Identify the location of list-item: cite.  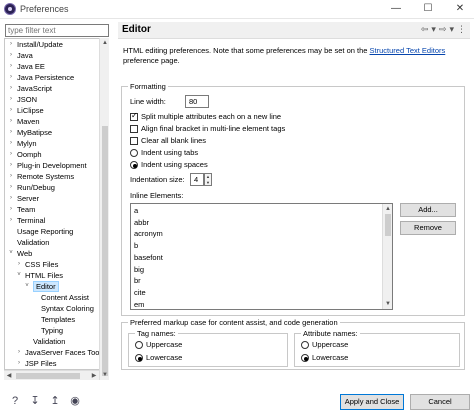
(140, 292).